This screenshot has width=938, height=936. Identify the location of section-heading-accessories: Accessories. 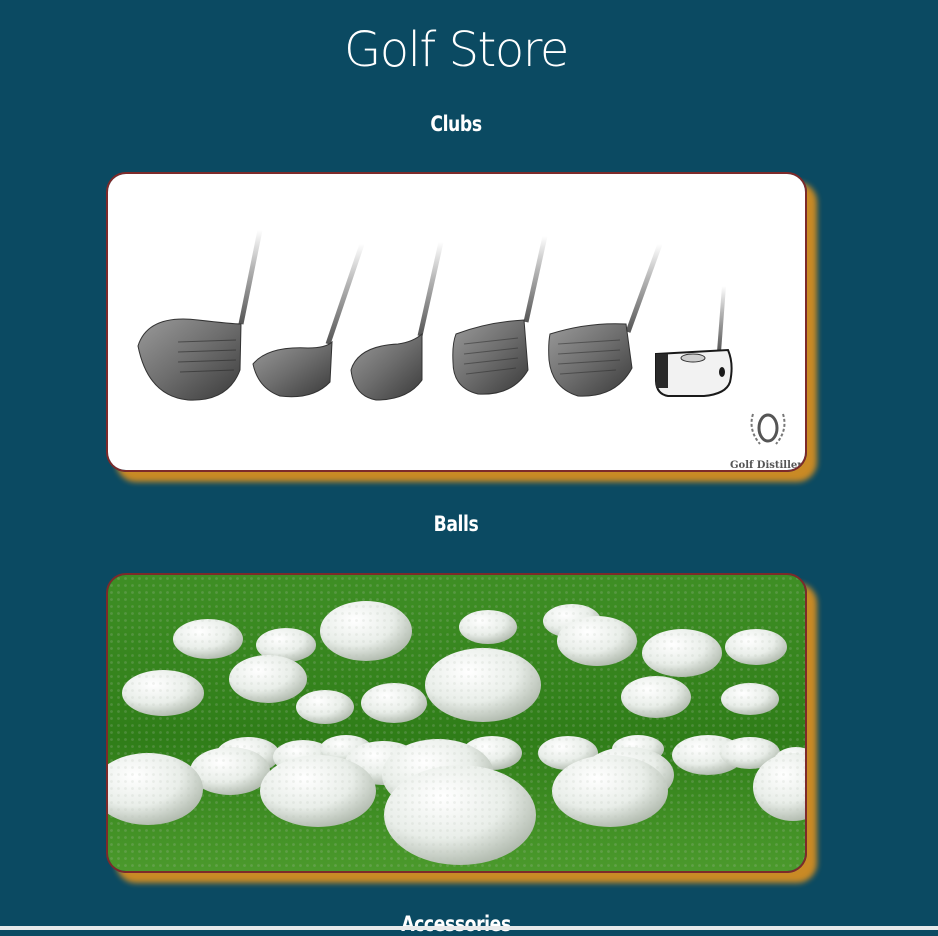
(456, 924).